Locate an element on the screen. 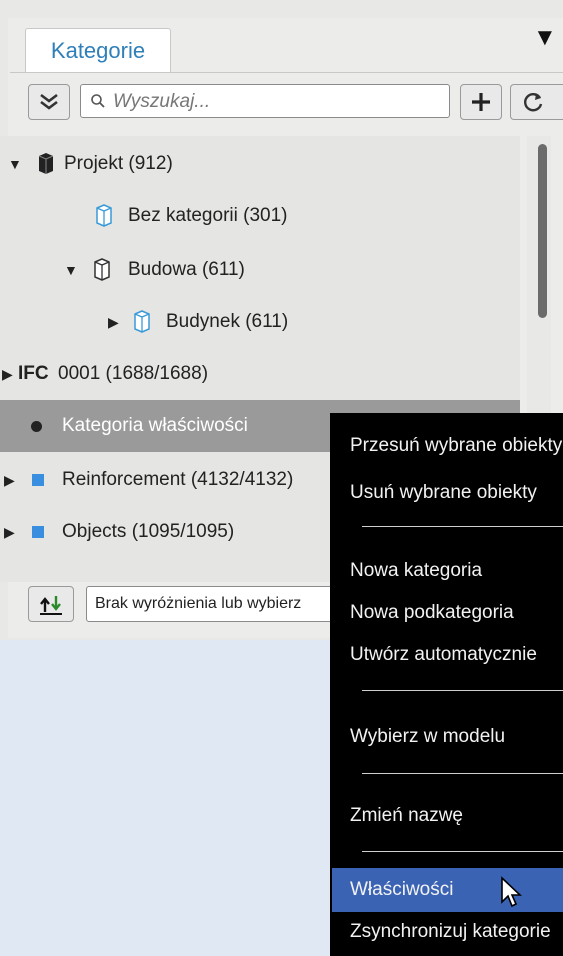 Image resolution: width=563 pixels, height=956 pixels. search-icon is located at coordinates (98, 101).